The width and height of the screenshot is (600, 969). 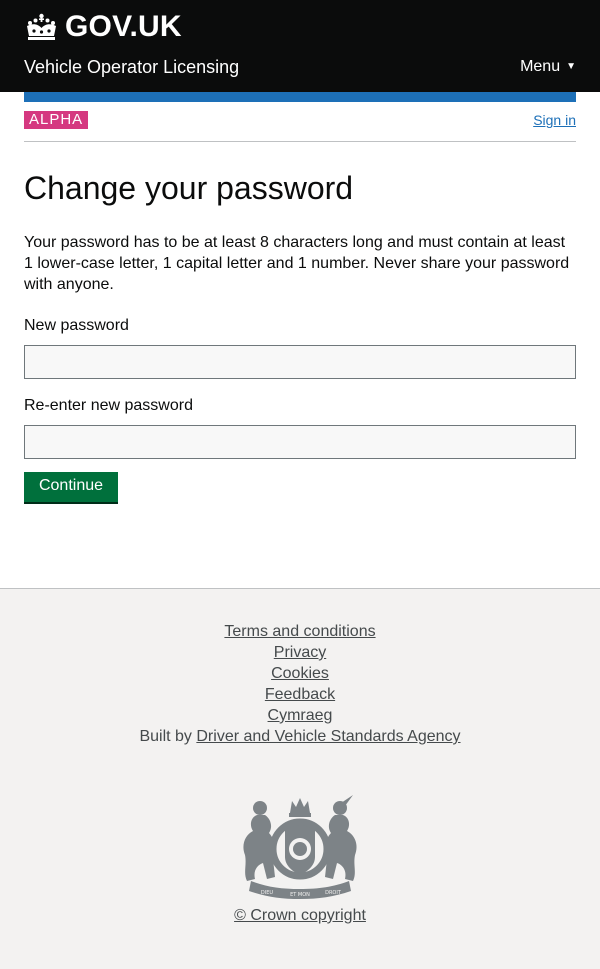 I want to click on logo-text: GOV.UK, so click(x=123, y=26).